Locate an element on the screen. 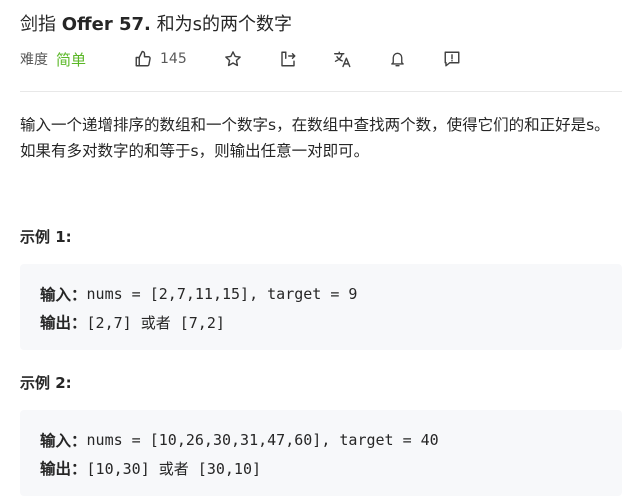 This screenshot has height=504, width=644. header-divider is located at coordinates (321, 91).